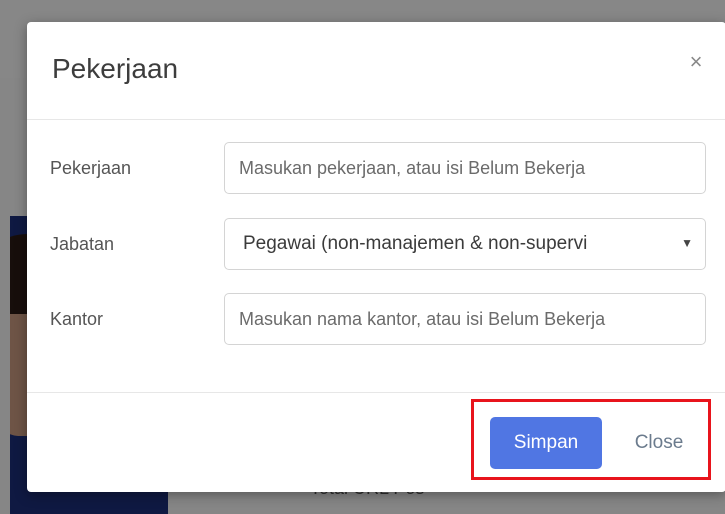 This screenshot has height=514, width=725. Describe the element at coordinates (77, 319) in the screenshot. I see `kantor-label: Kantor` at that location.